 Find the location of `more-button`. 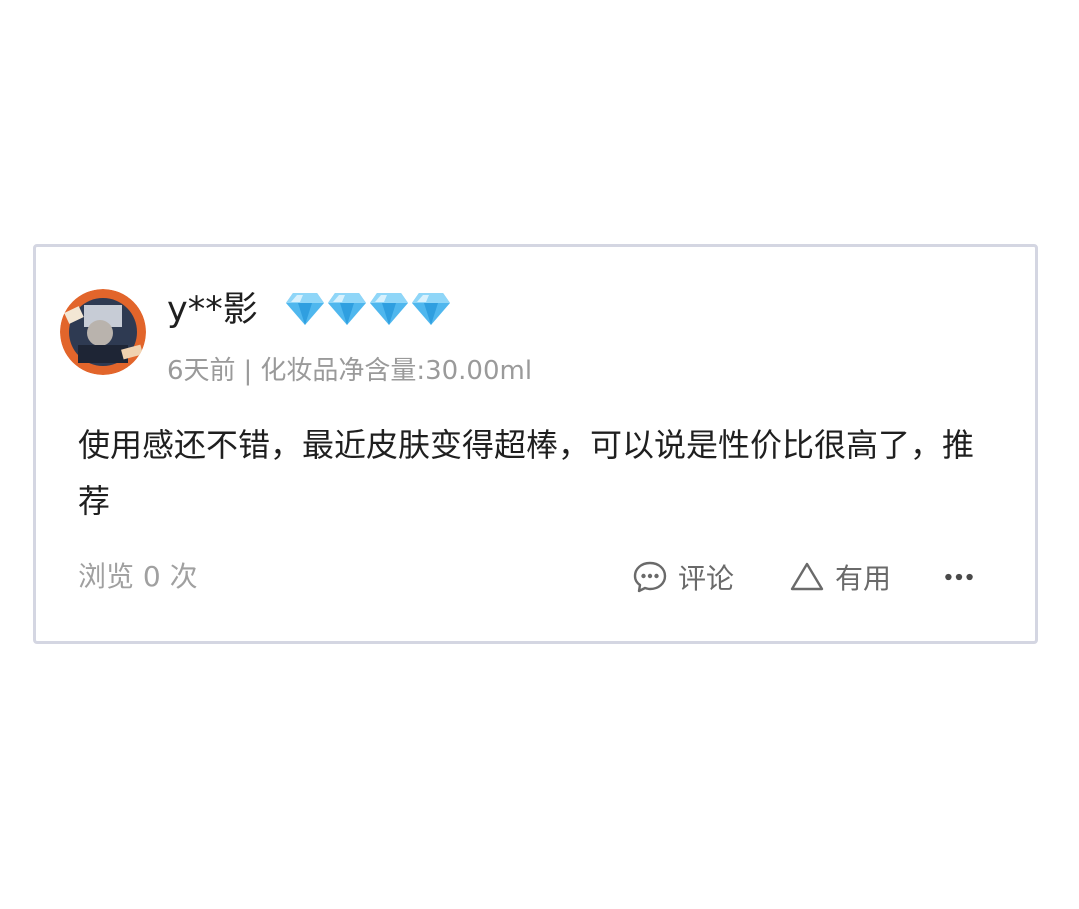

more-button is located at coordinates (964, 577).